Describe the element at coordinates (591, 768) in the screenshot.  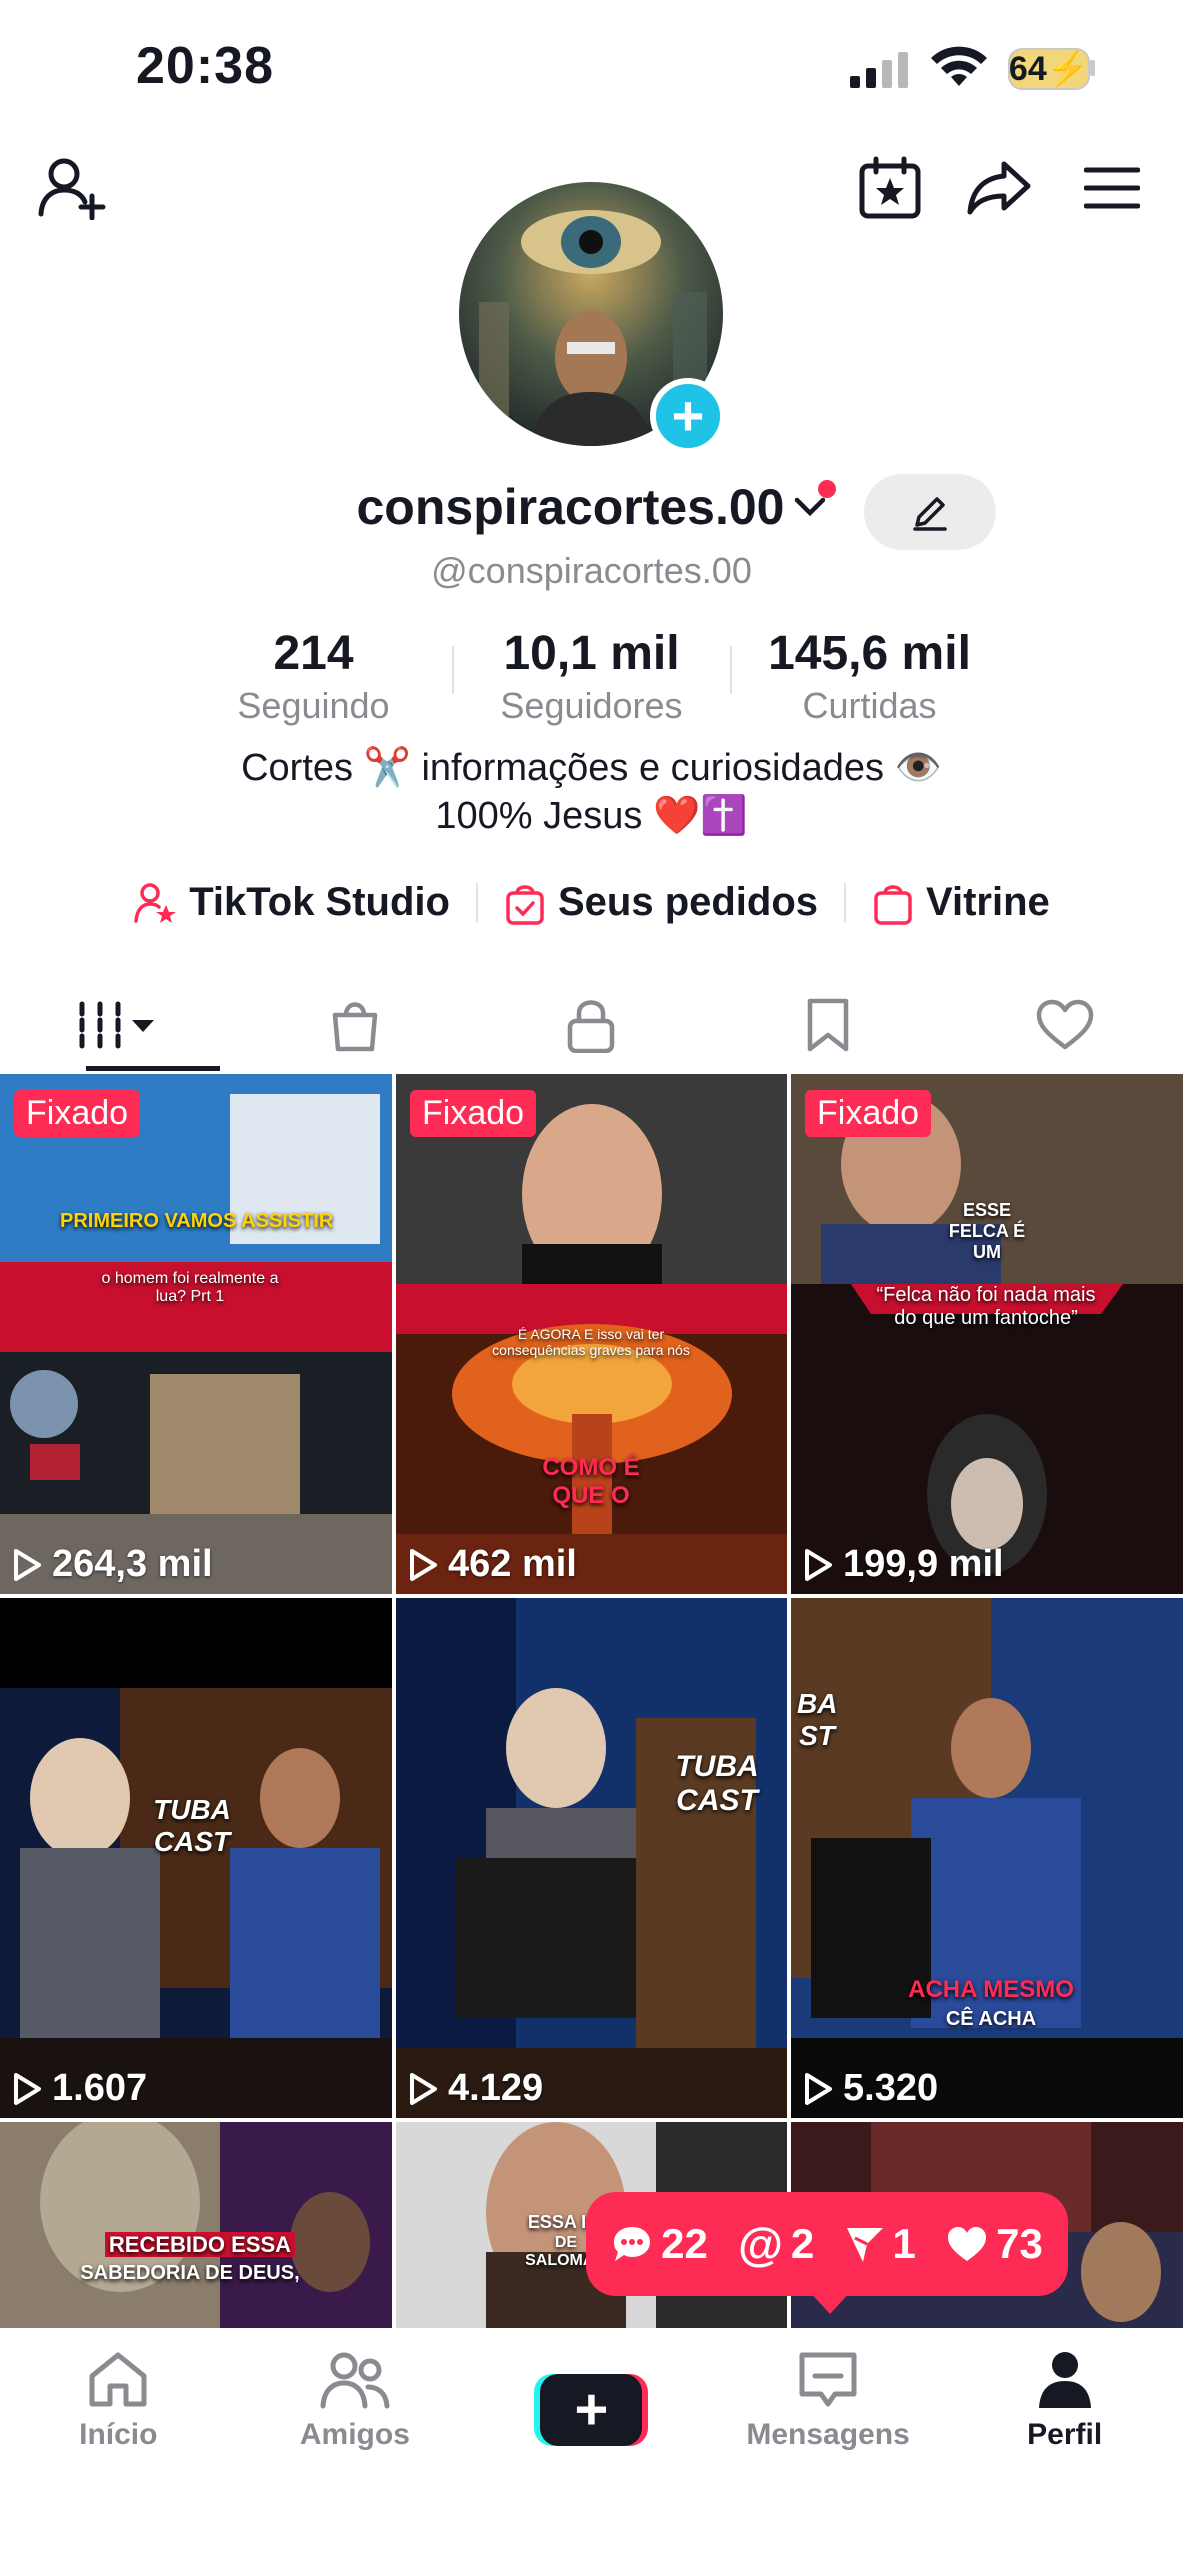
I see `bio-line: Cortes ✂️ informações e curiosidades 👁️` at that location.